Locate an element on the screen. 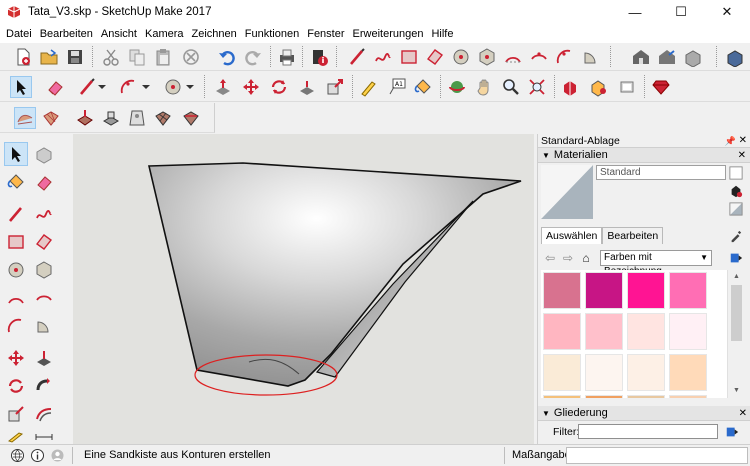  pencil-icon is located at coordinates (87, 87).